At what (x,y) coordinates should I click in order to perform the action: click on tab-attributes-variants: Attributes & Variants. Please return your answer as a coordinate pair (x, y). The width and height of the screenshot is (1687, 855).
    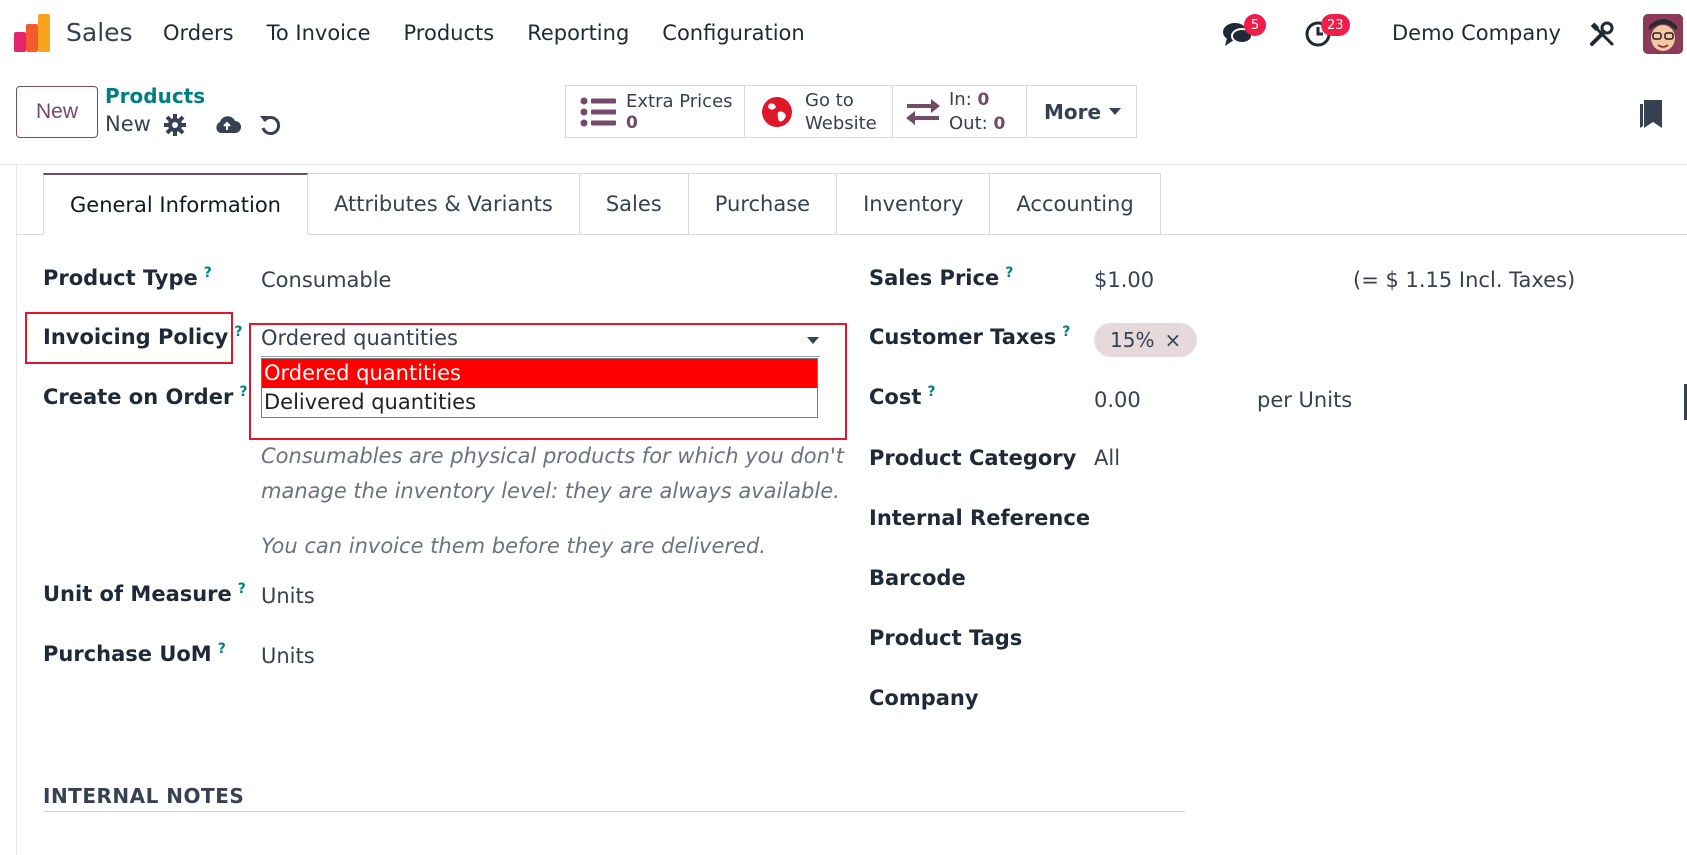
    Looking at the image, I should click on (444, 204).